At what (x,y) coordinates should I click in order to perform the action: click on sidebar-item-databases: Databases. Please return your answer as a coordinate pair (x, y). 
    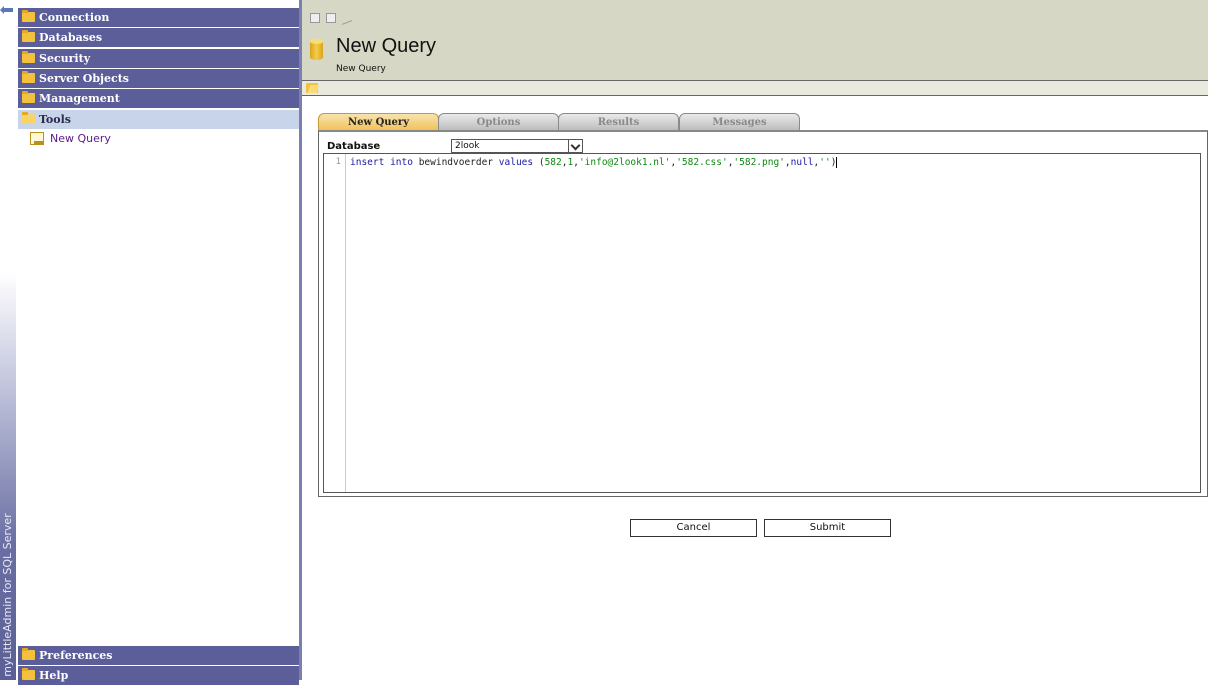
    Looking at the image, I should click on (158, 37).